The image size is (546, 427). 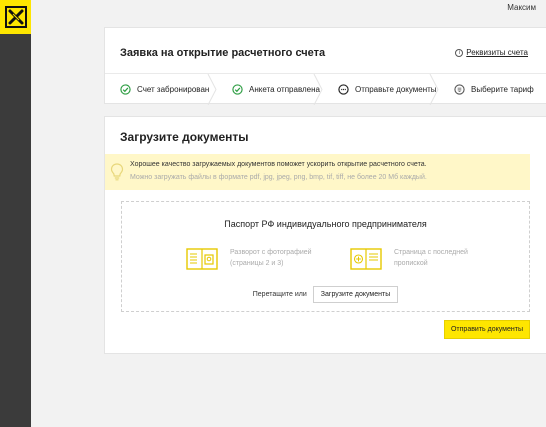 I want to click on lightbulb-icon, so click(x=117, y=172).